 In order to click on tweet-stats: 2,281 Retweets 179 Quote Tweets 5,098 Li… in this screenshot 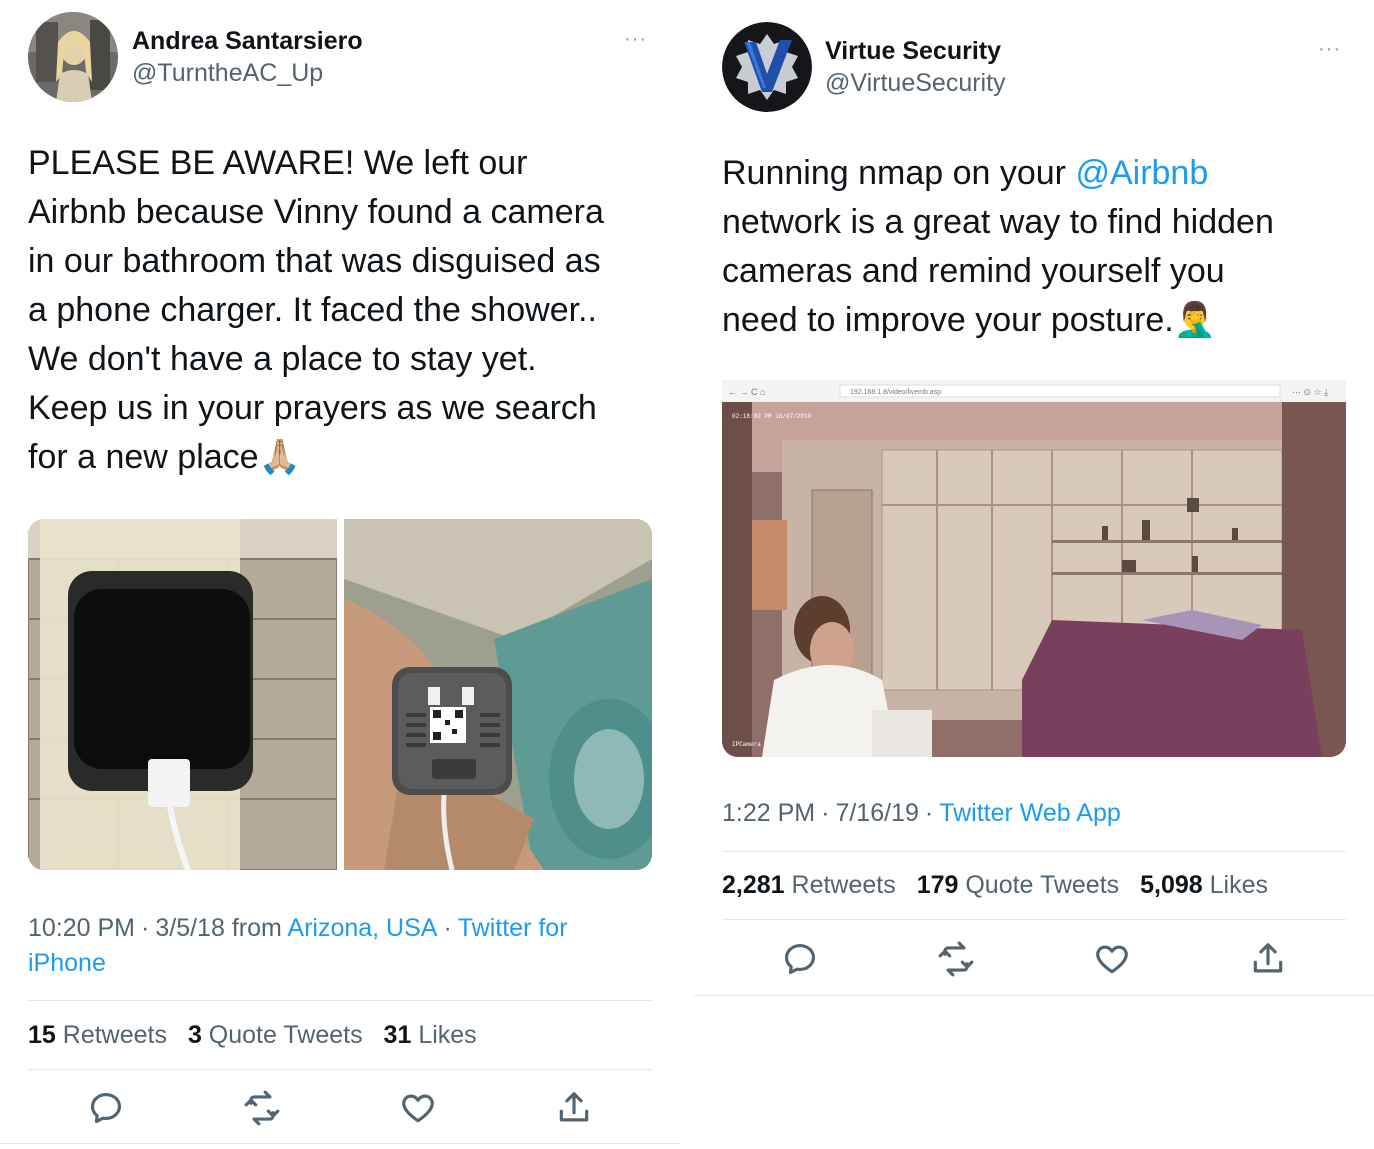, I will do `click(1002, 885)`.